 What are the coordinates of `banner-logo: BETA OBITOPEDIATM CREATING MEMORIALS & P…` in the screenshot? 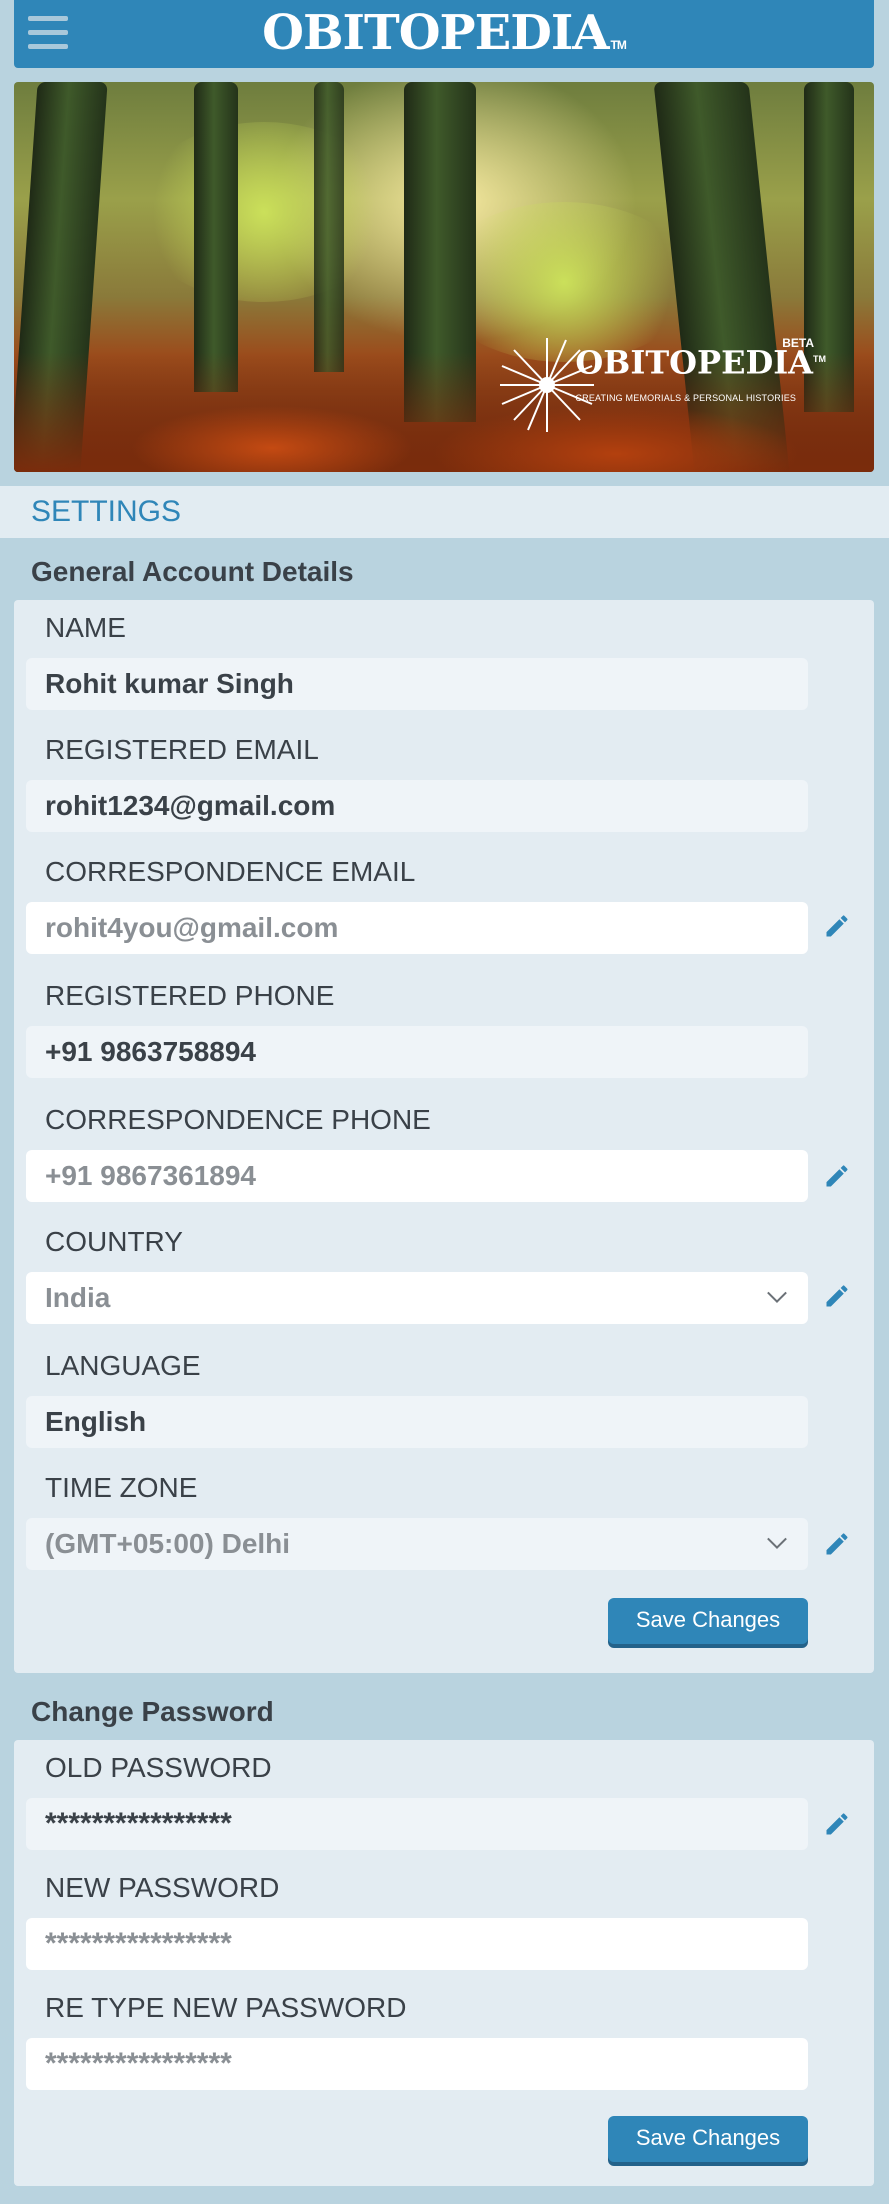 It's located at (700, 375).